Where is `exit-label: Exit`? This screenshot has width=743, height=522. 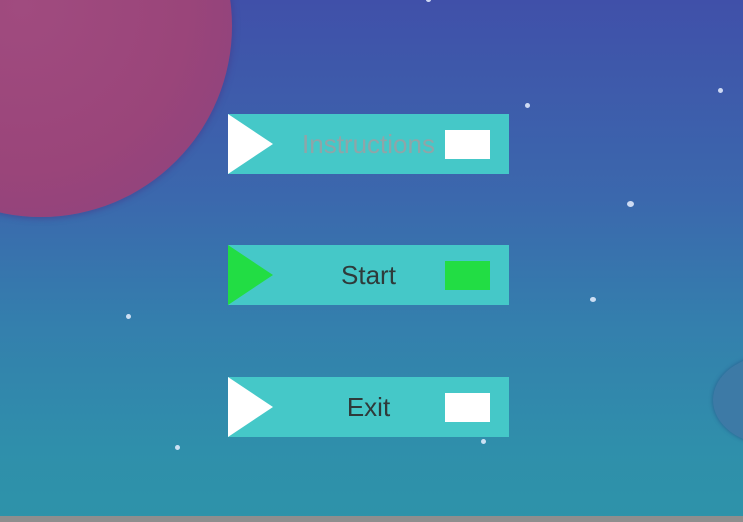
exit-label: Exit is located at coordinates (368, 407).